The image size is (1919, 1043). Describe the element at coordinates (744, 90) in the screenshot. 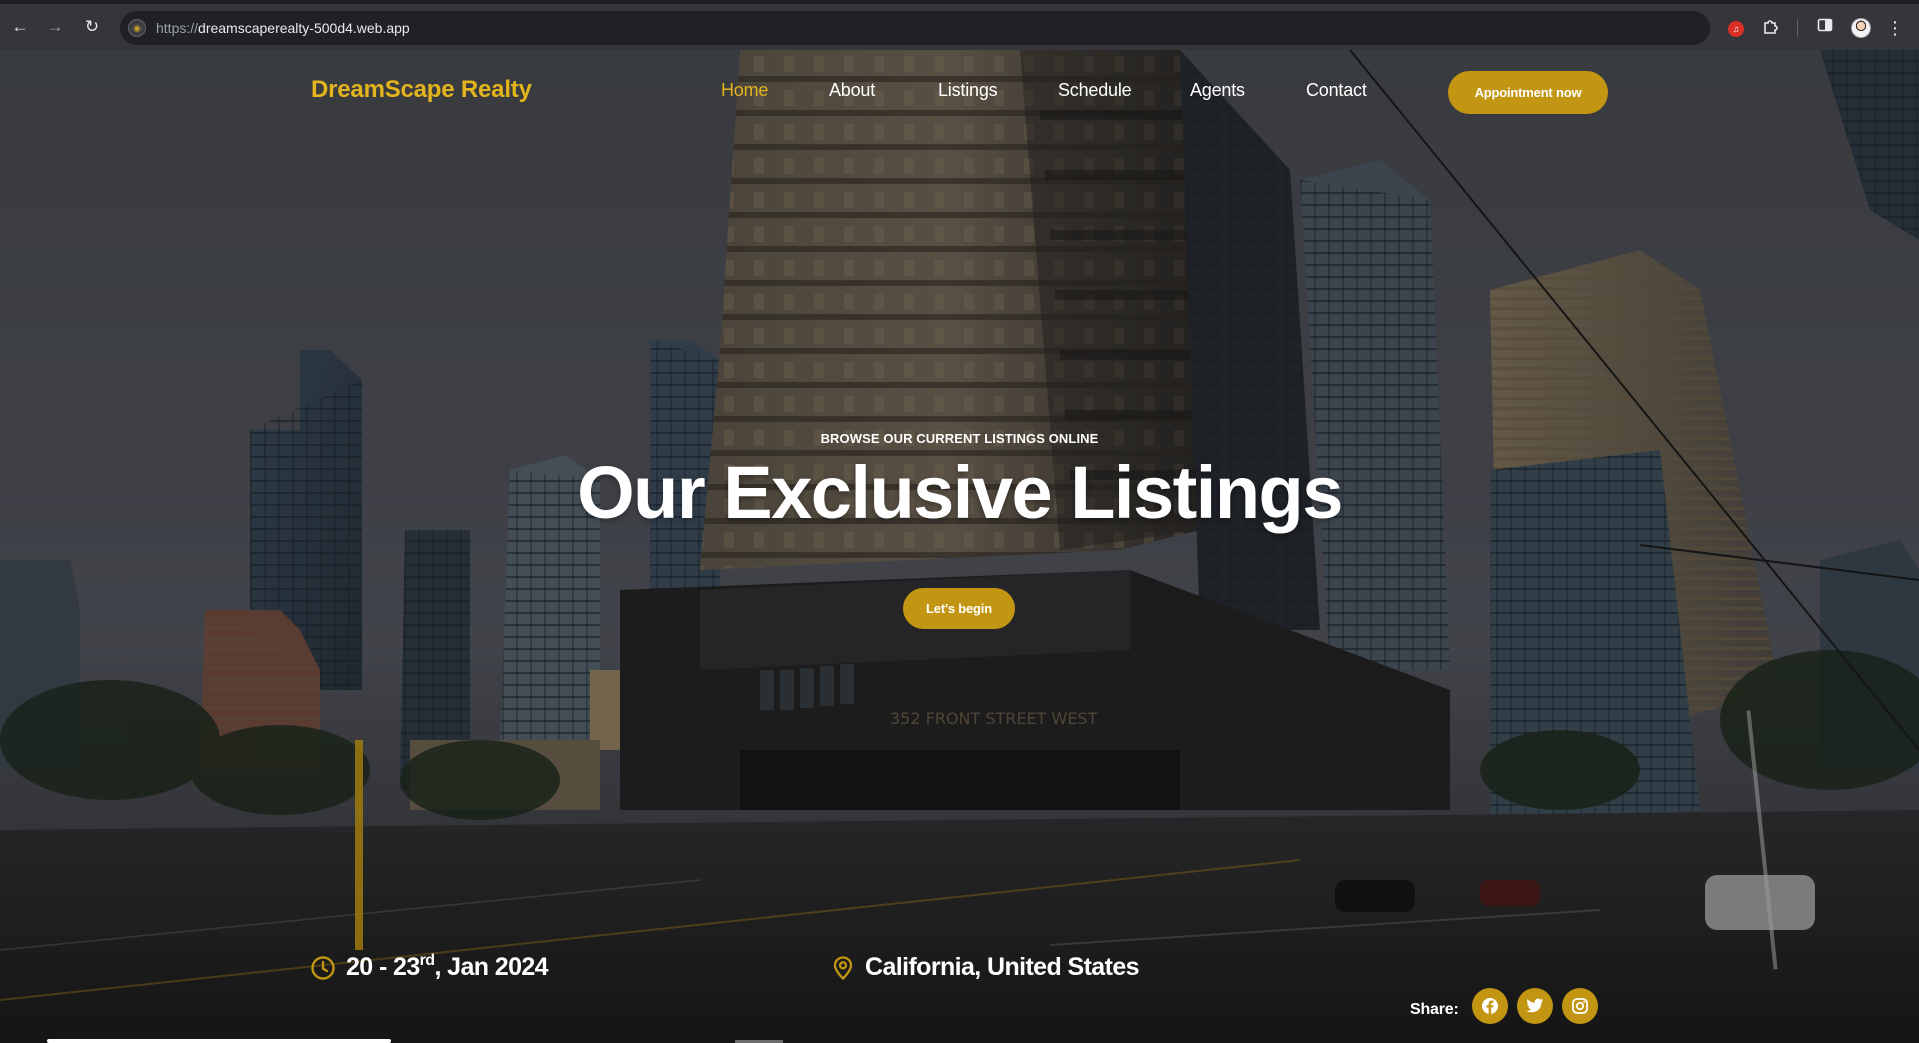

I see `nav-home: Home` at that location.